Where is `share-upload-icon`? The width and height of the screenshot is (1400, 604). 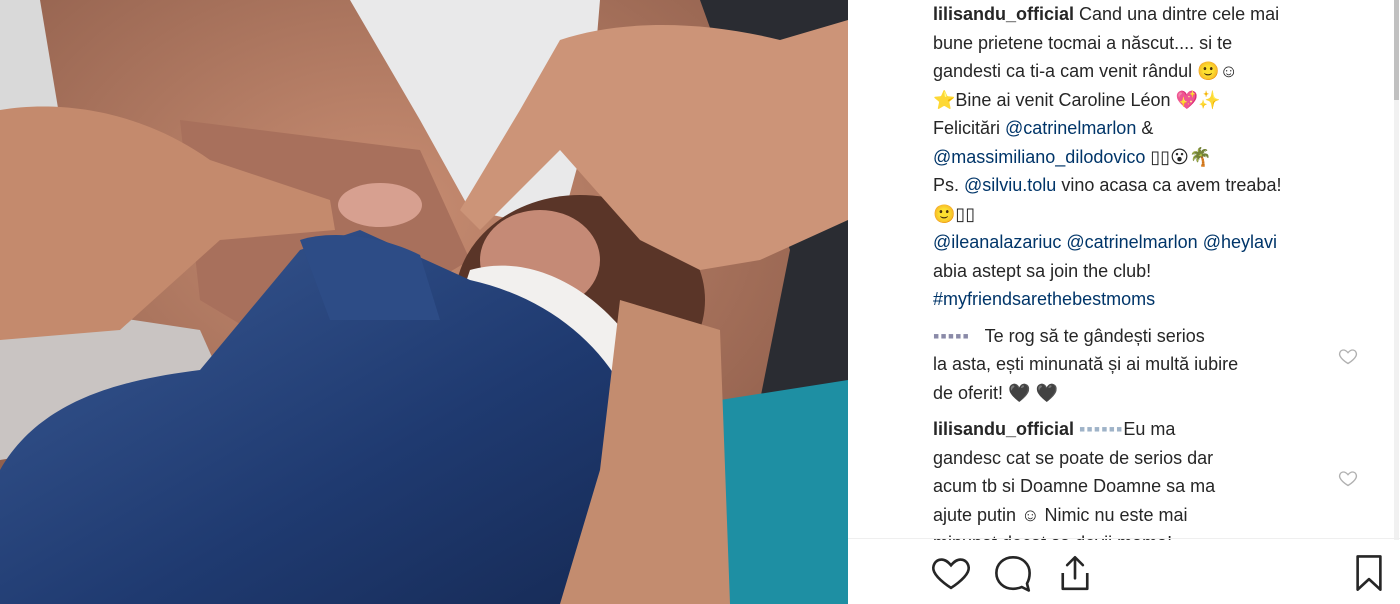 share-upload-icon is located at coordinates (1075, 573).